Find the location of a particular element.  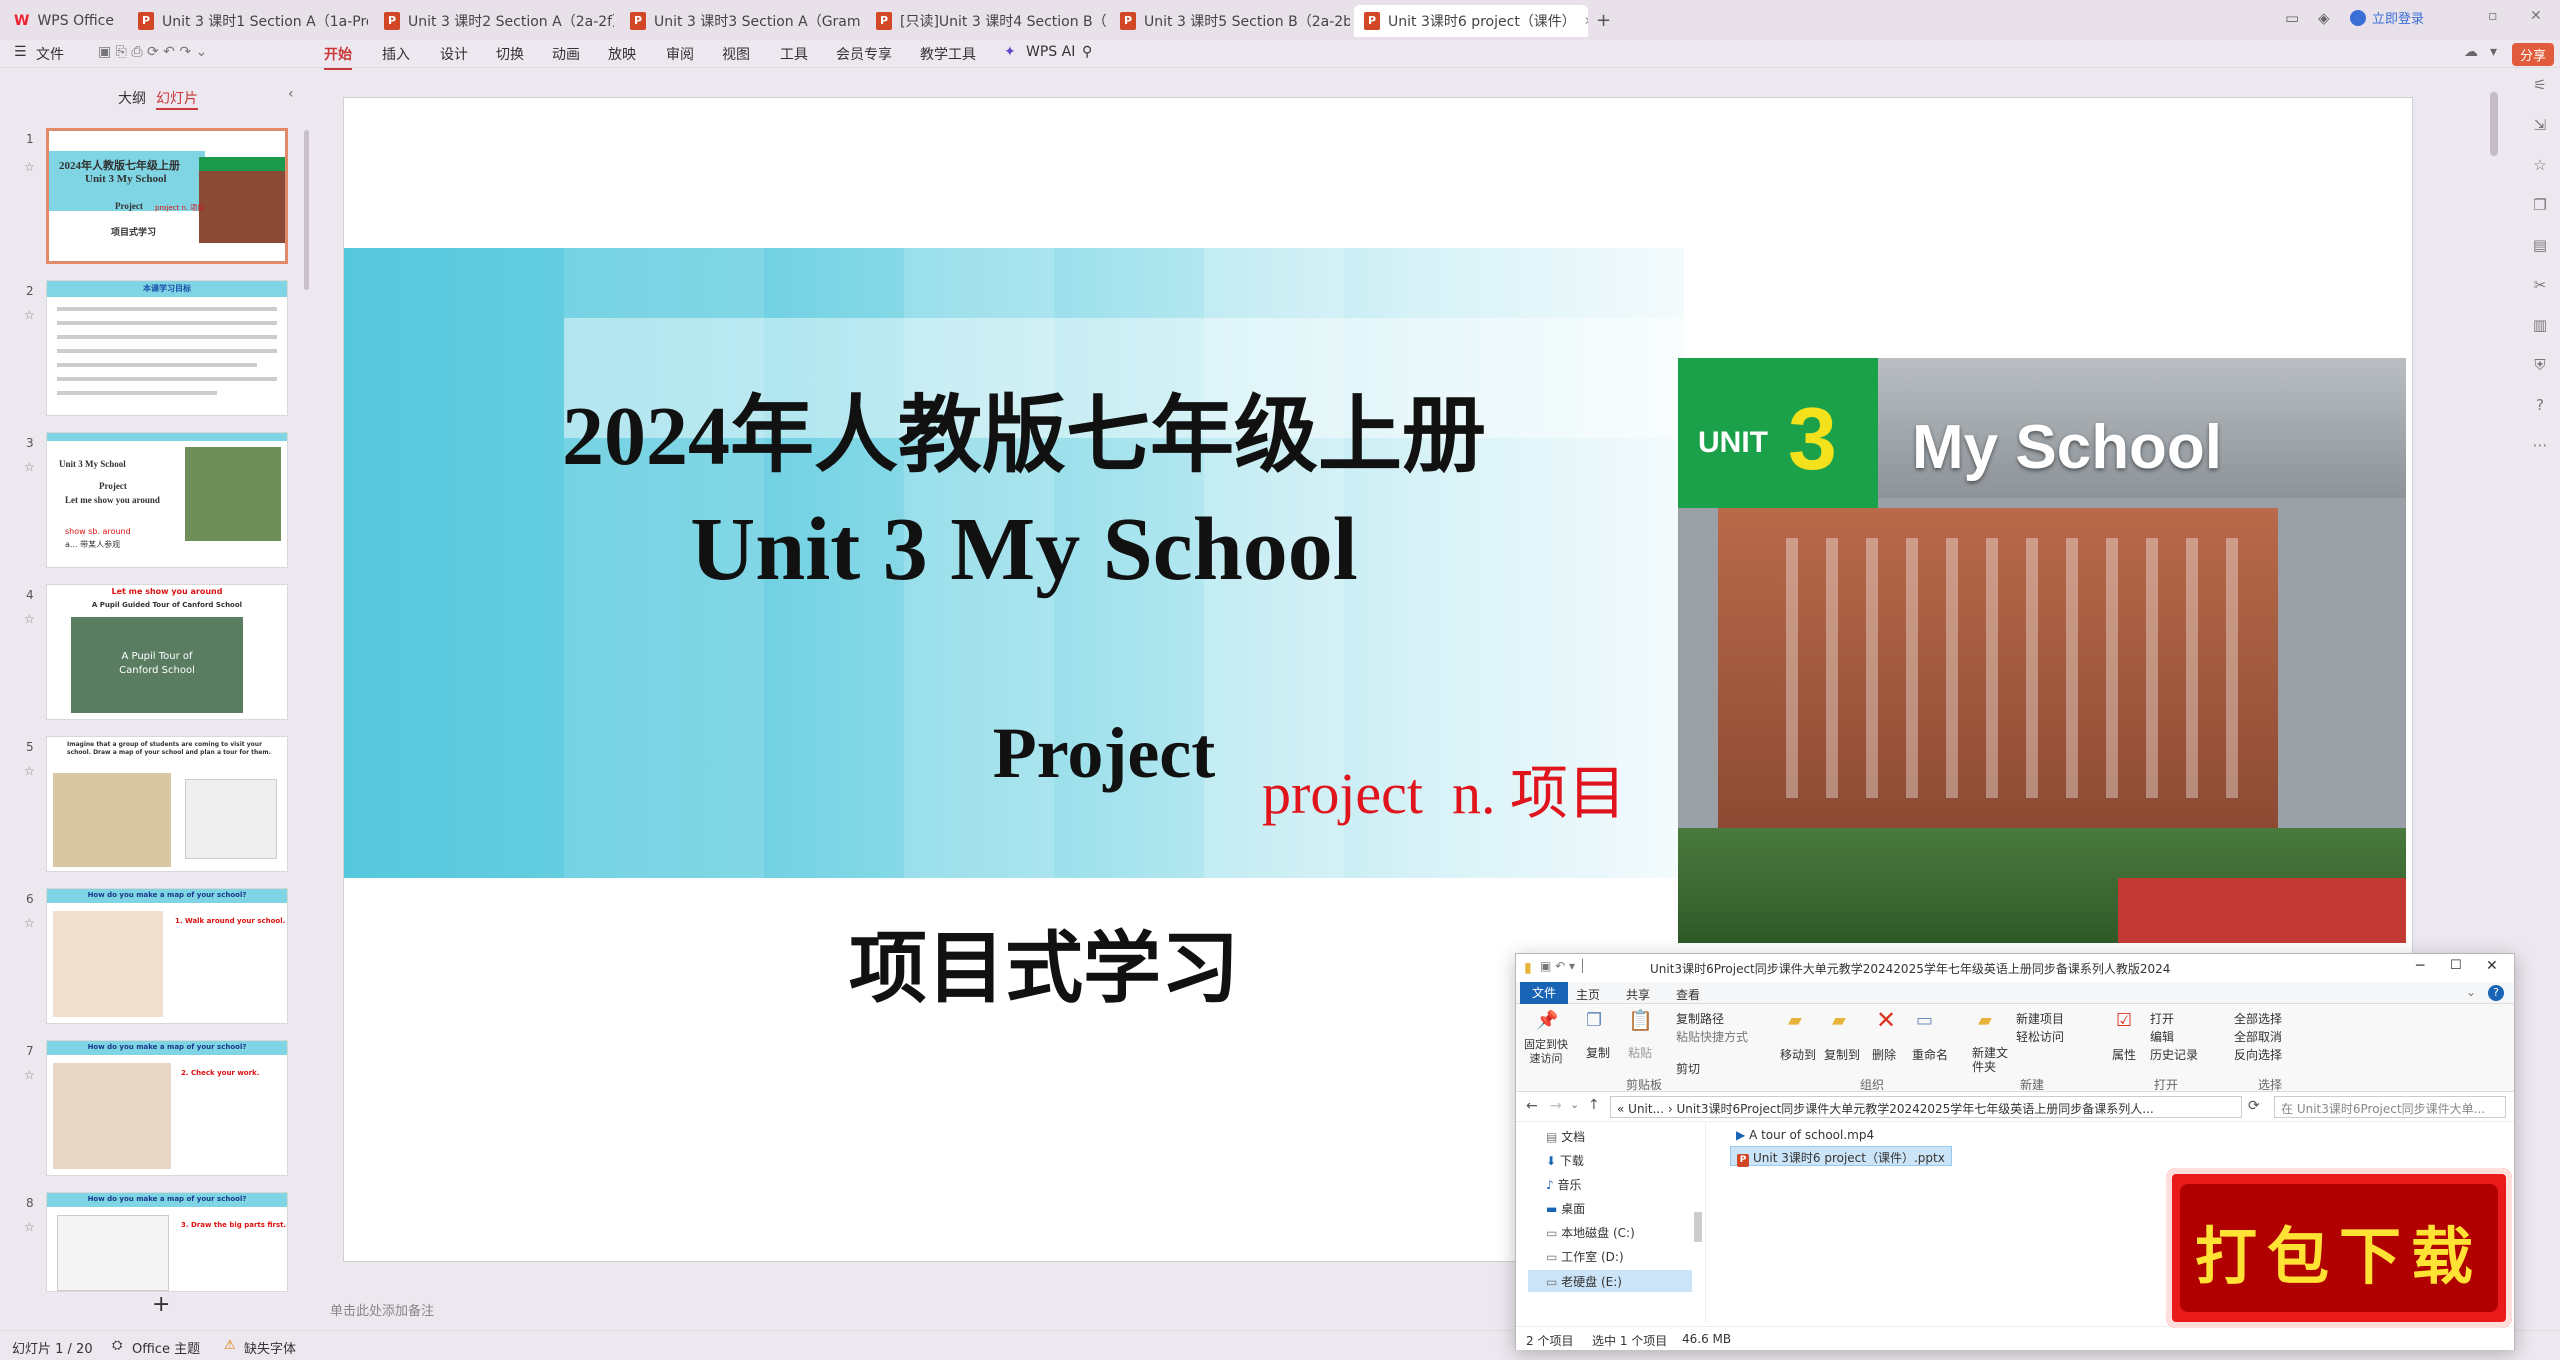

nav-scrollbar is located at coordinates (1698, 1227).